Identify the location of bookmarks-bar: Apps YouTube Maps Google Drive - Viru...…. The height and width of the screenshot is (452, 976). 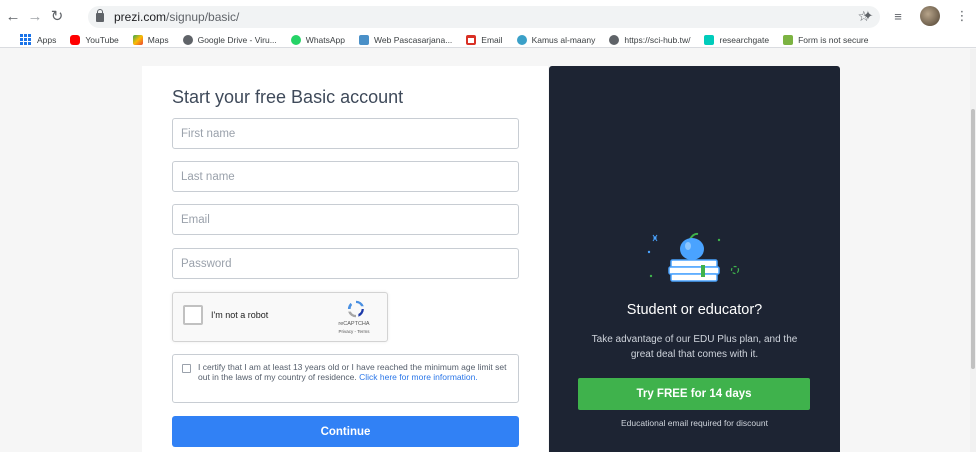
(488, 40).